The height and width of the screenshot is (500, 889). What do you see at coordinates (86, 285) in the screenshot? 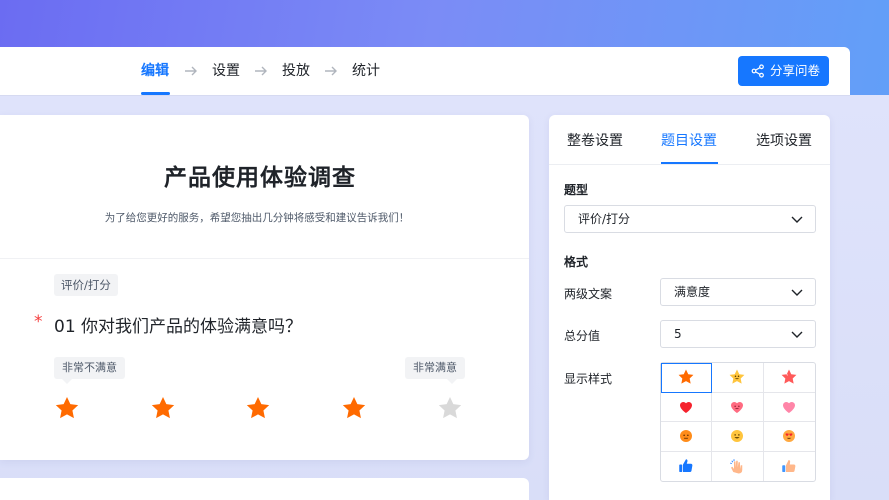
I see `question-type-tag: 评价/打分` at bounding box center [86, 285].